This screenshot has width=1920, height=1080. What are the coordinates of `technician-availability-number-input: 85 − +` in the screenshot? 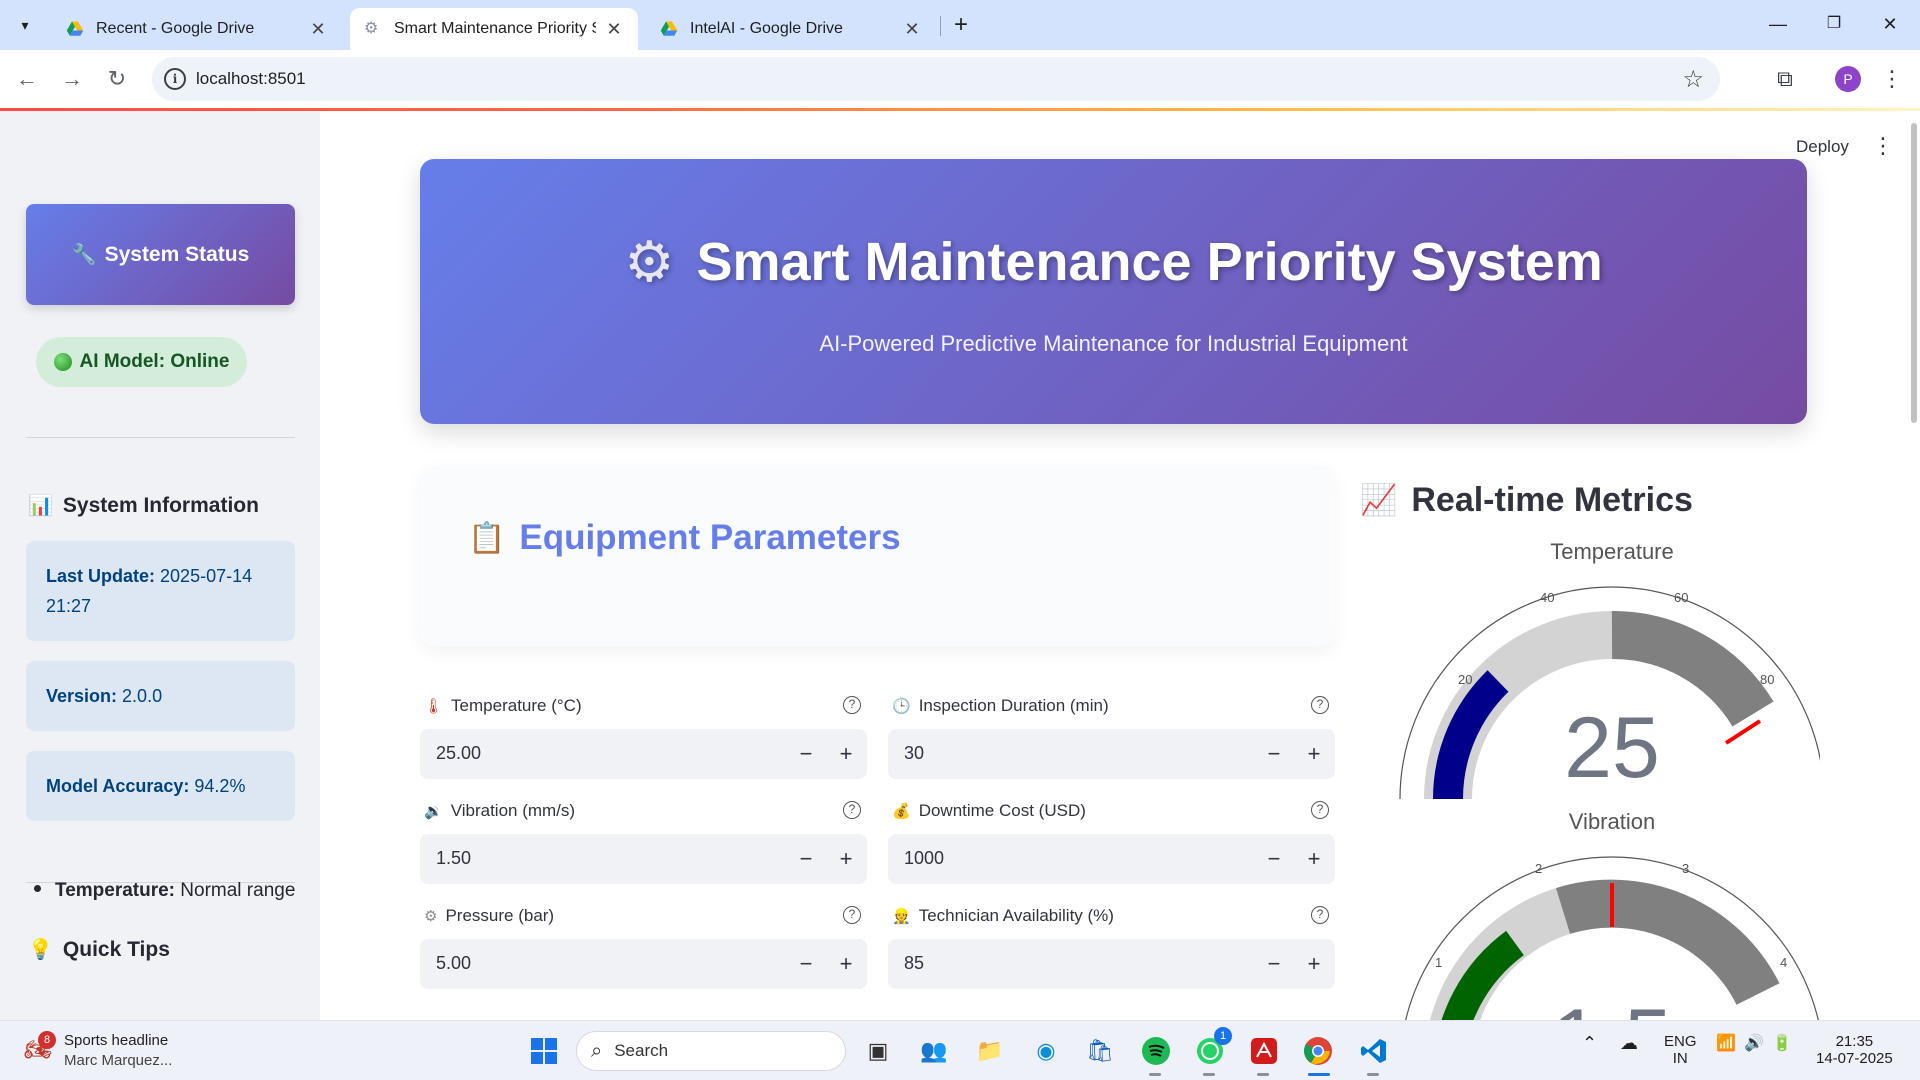 It's located at (1111, 964).